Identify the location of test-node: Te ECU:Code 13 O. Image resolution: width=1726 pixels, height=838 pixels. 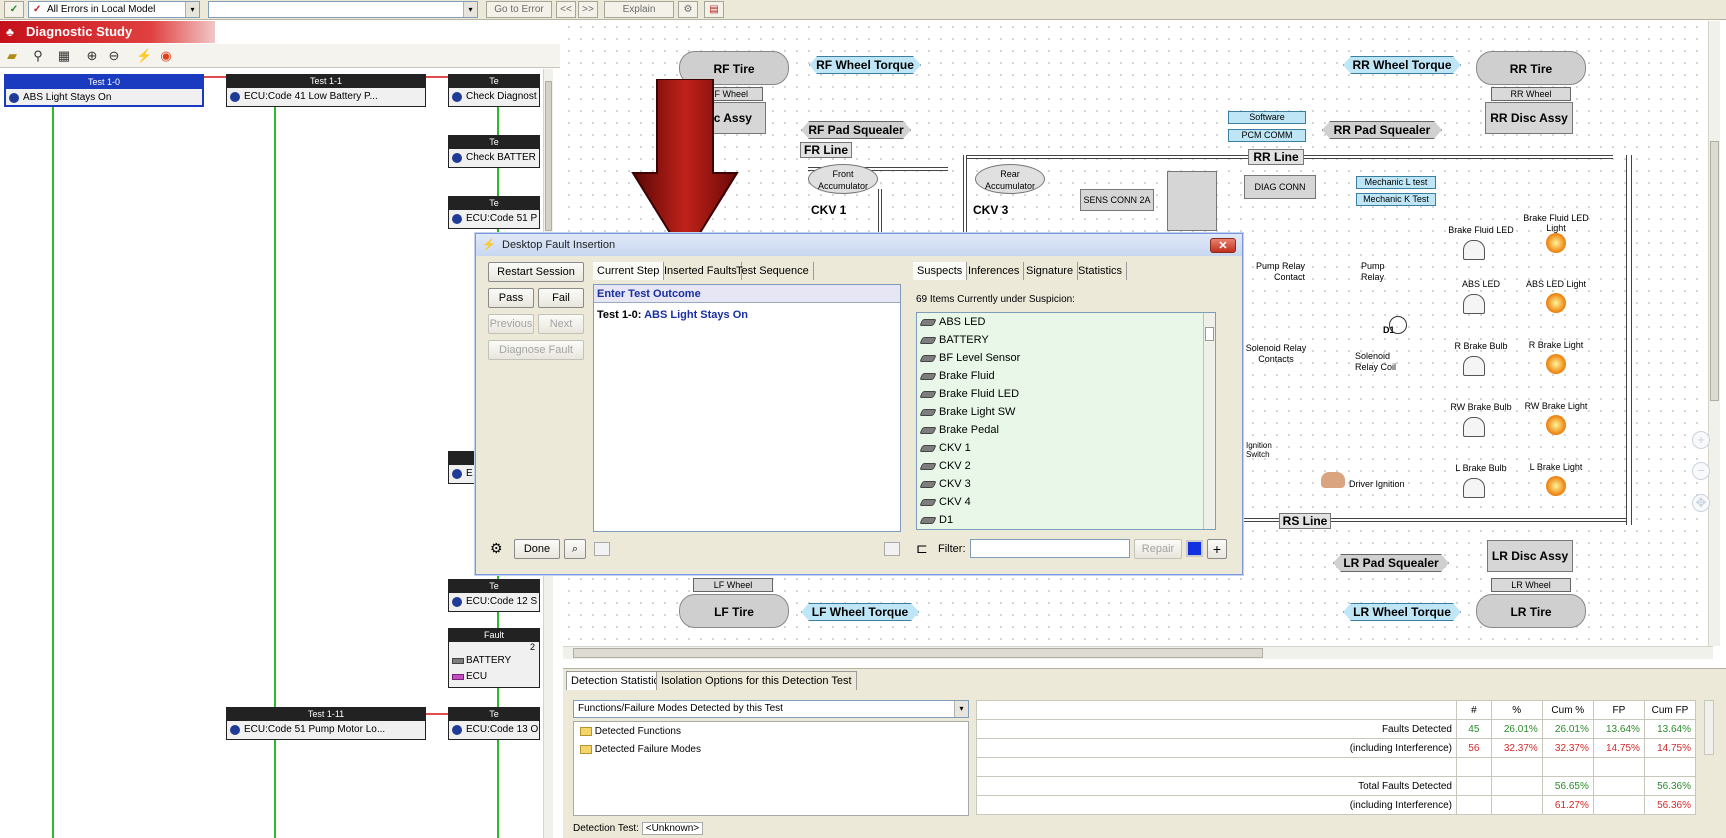
(494, 723).